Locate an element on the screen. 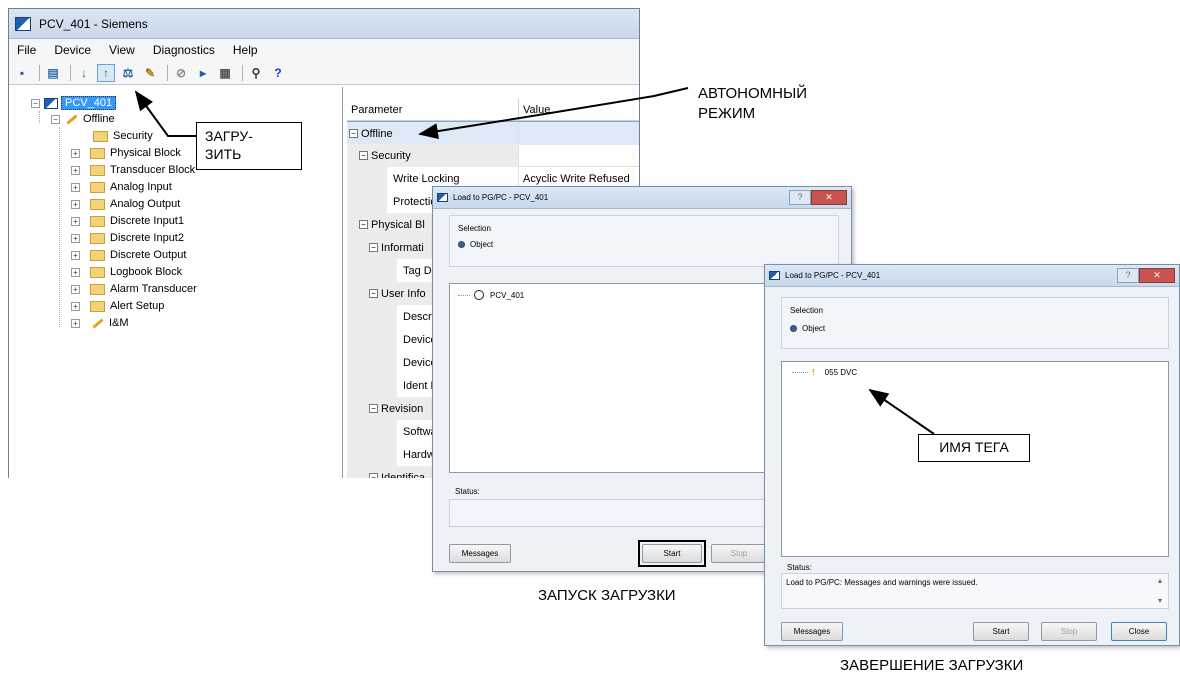 This screenshot has width=1180, height=677. arrow-offline is located at coordinates (553, 113).